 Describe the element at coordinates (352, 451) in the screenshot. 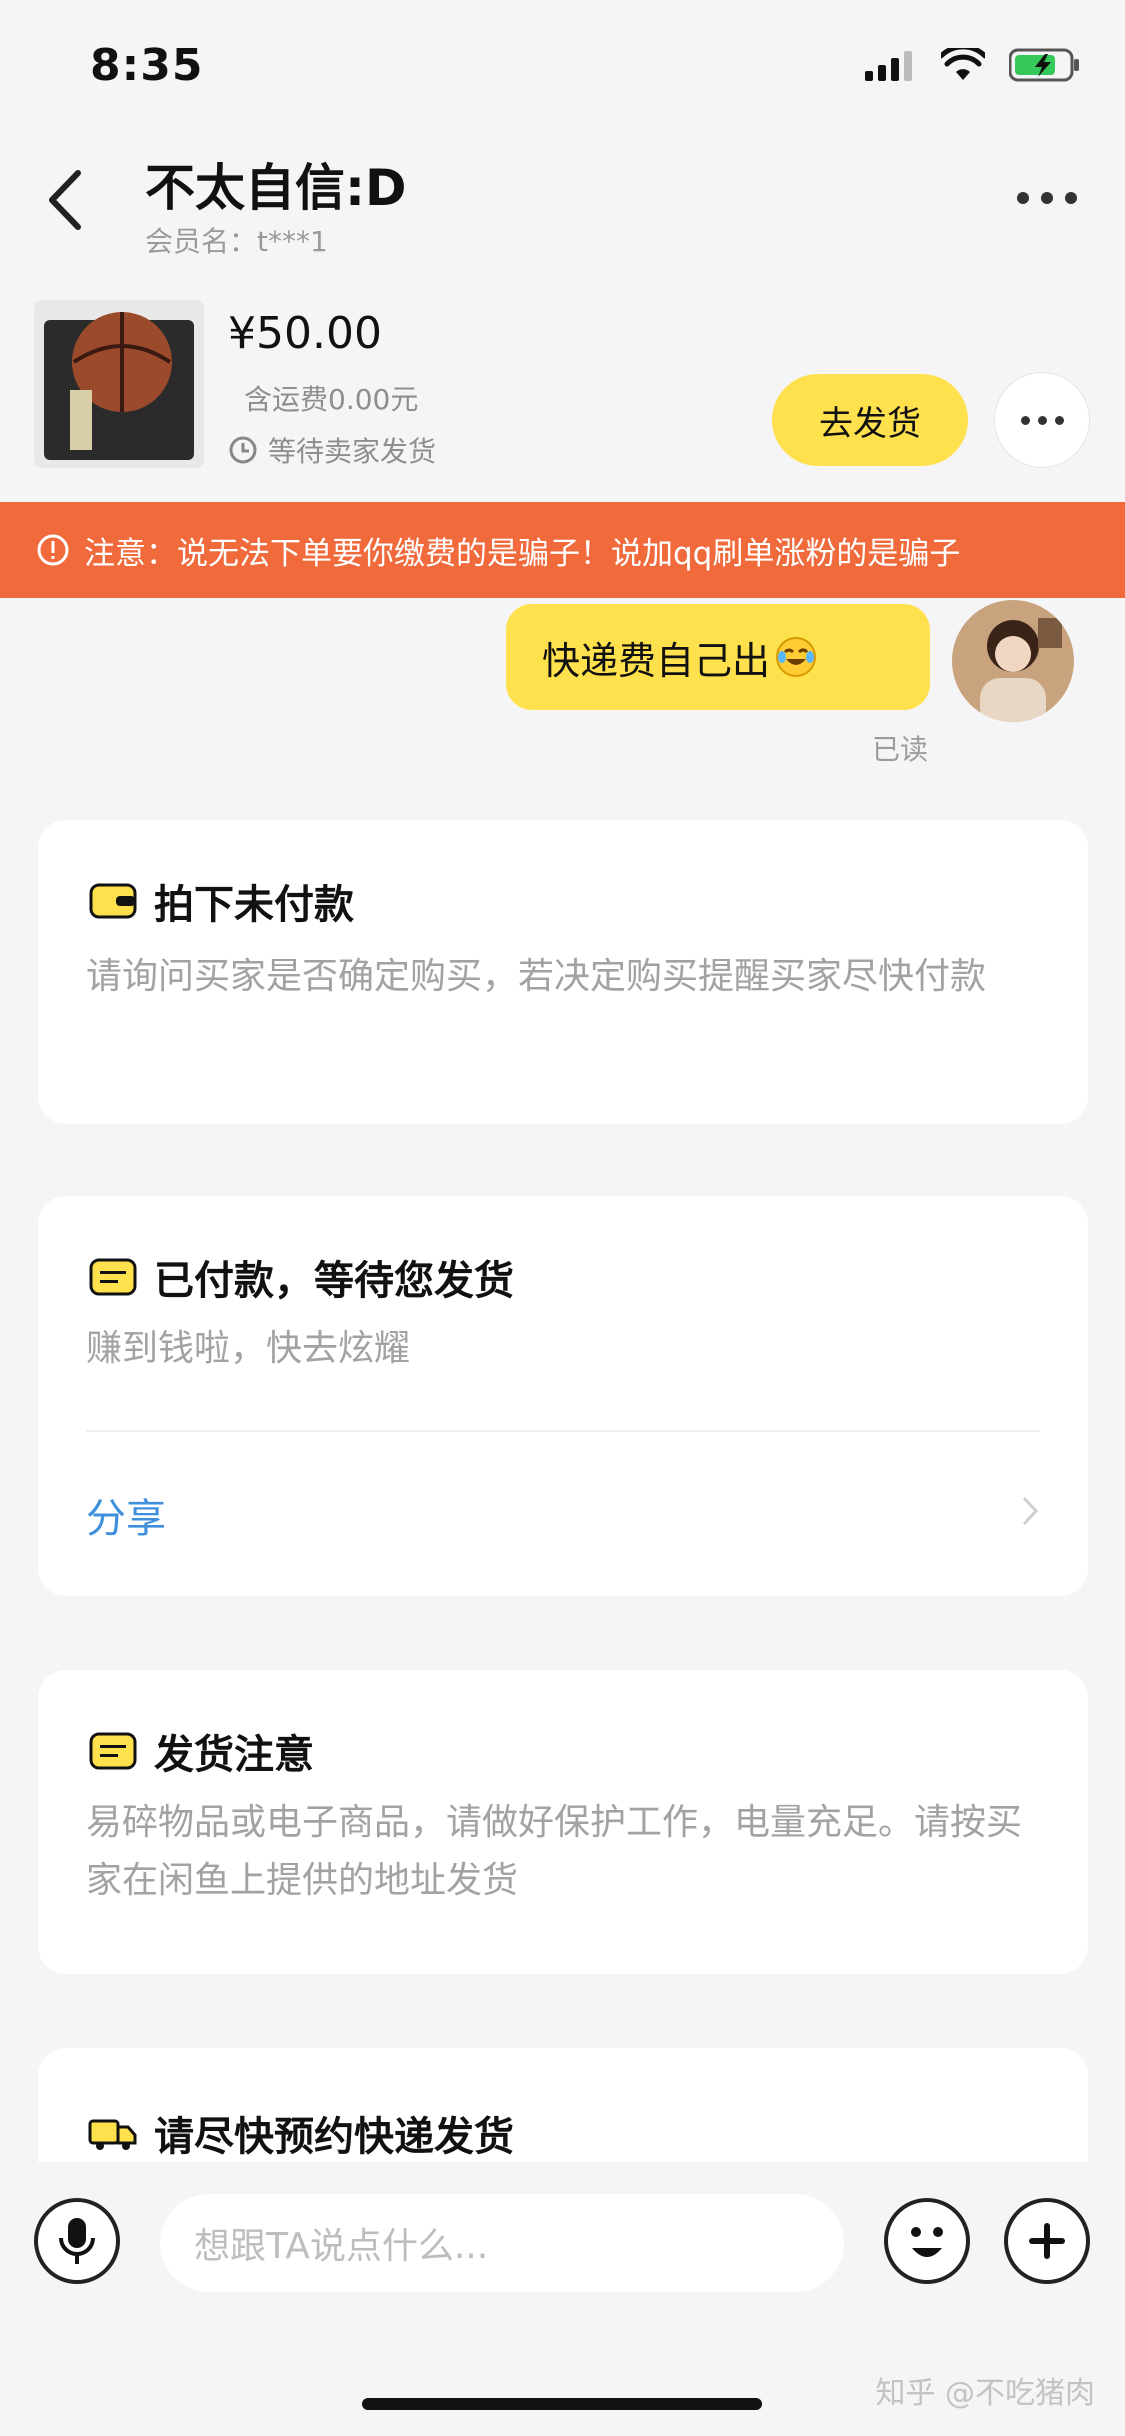

I see `order-status-text: 等待卖家发货` at that location.